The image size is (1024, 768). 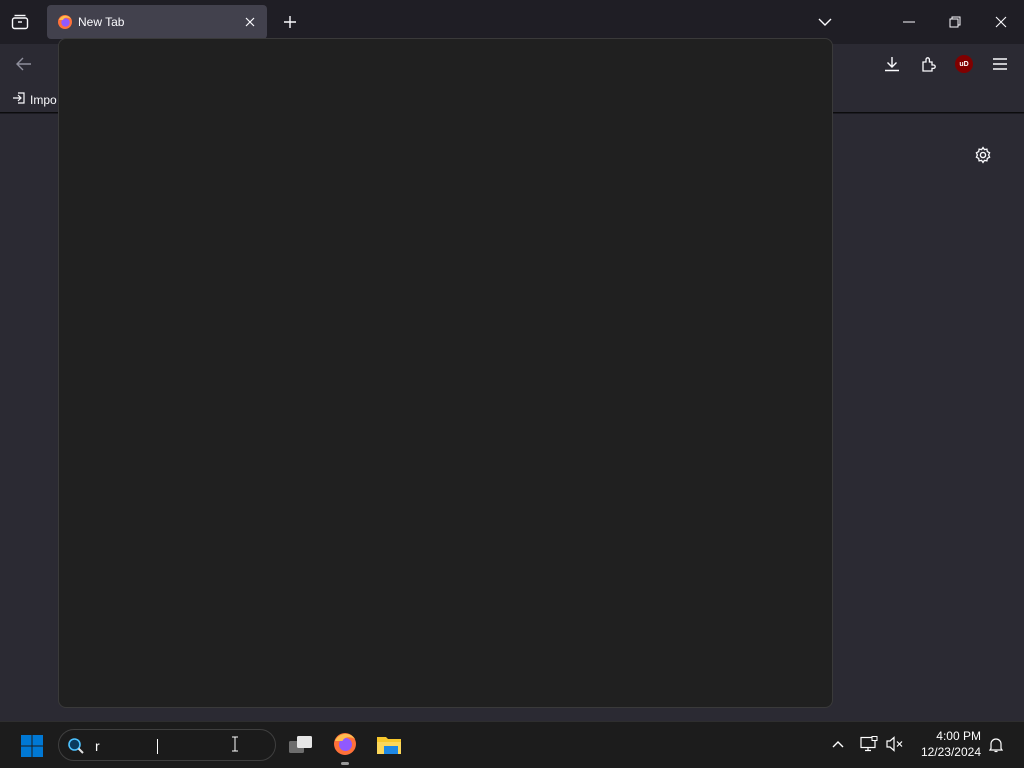 I want to click on file-explorer-icon, so click(x=389, y=745).